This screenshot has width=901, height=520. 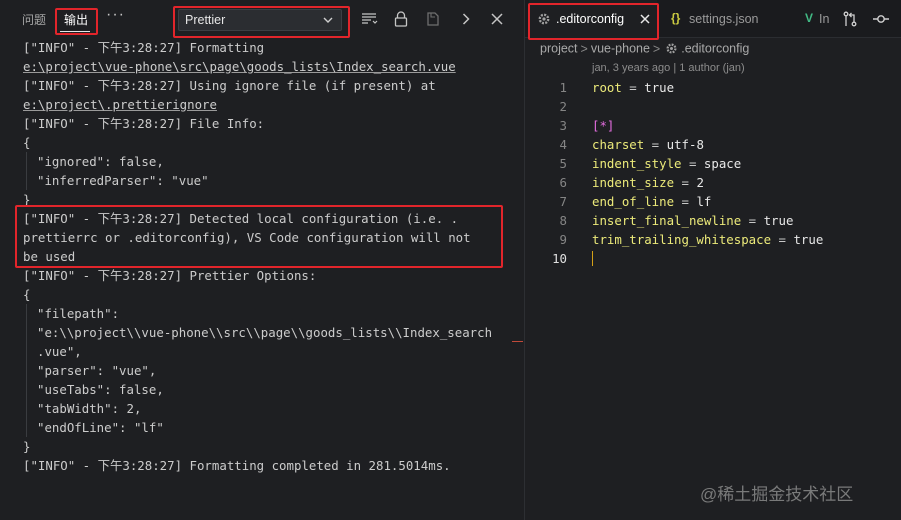 I want to click on code-line: 8 insert_final_newline = true, so click(x=713, y=220).